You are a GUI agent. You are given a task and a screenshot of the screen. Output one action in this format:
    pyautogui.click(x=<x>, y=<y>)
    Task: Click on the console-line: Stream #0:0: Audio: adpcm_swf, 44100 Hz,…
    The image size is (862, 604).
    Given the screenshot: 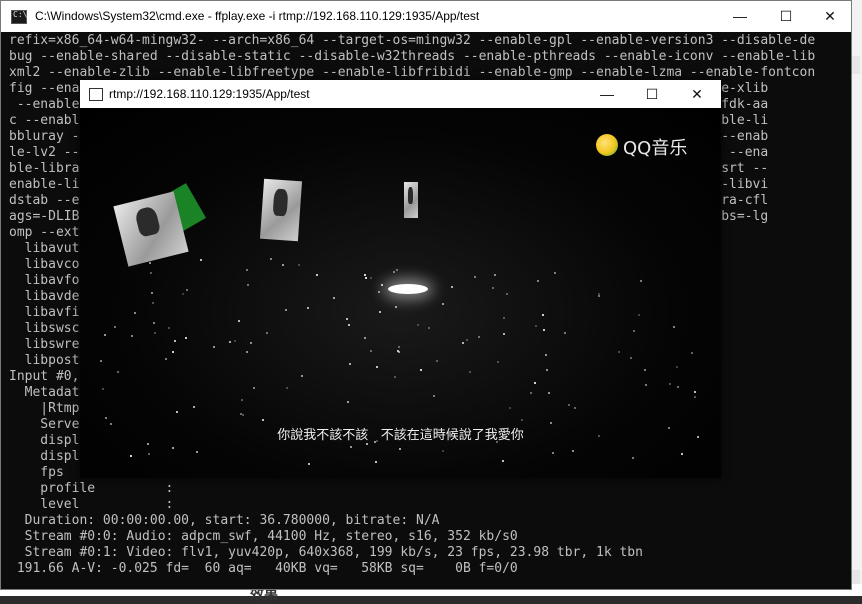 What is the action you would take?
    pyautogui.click(x=263, y=536)
    